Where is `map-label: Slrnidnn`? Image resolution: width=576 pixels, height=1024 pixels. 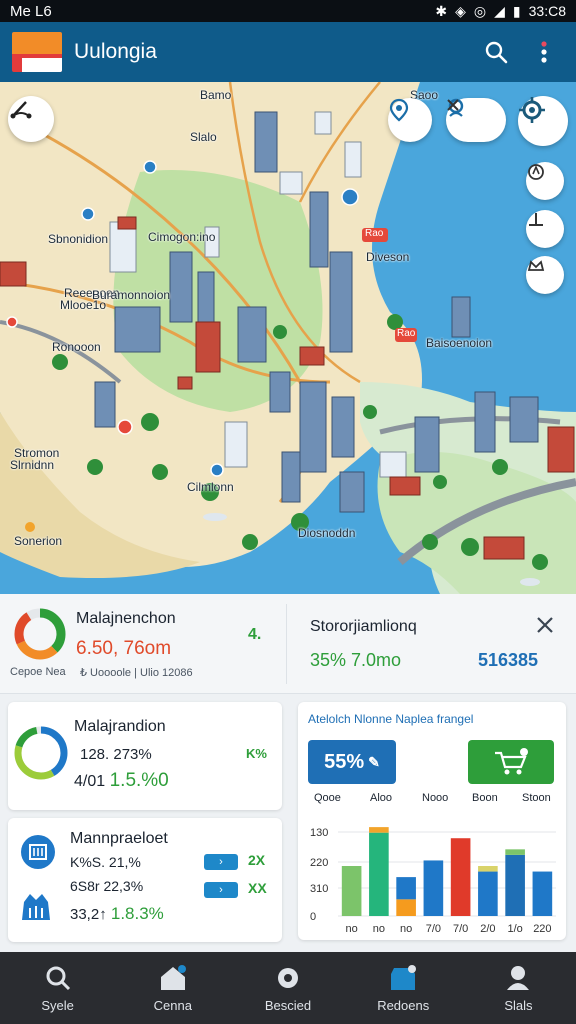
map-label: Slrnidnn is located at coordinates (32, 465).